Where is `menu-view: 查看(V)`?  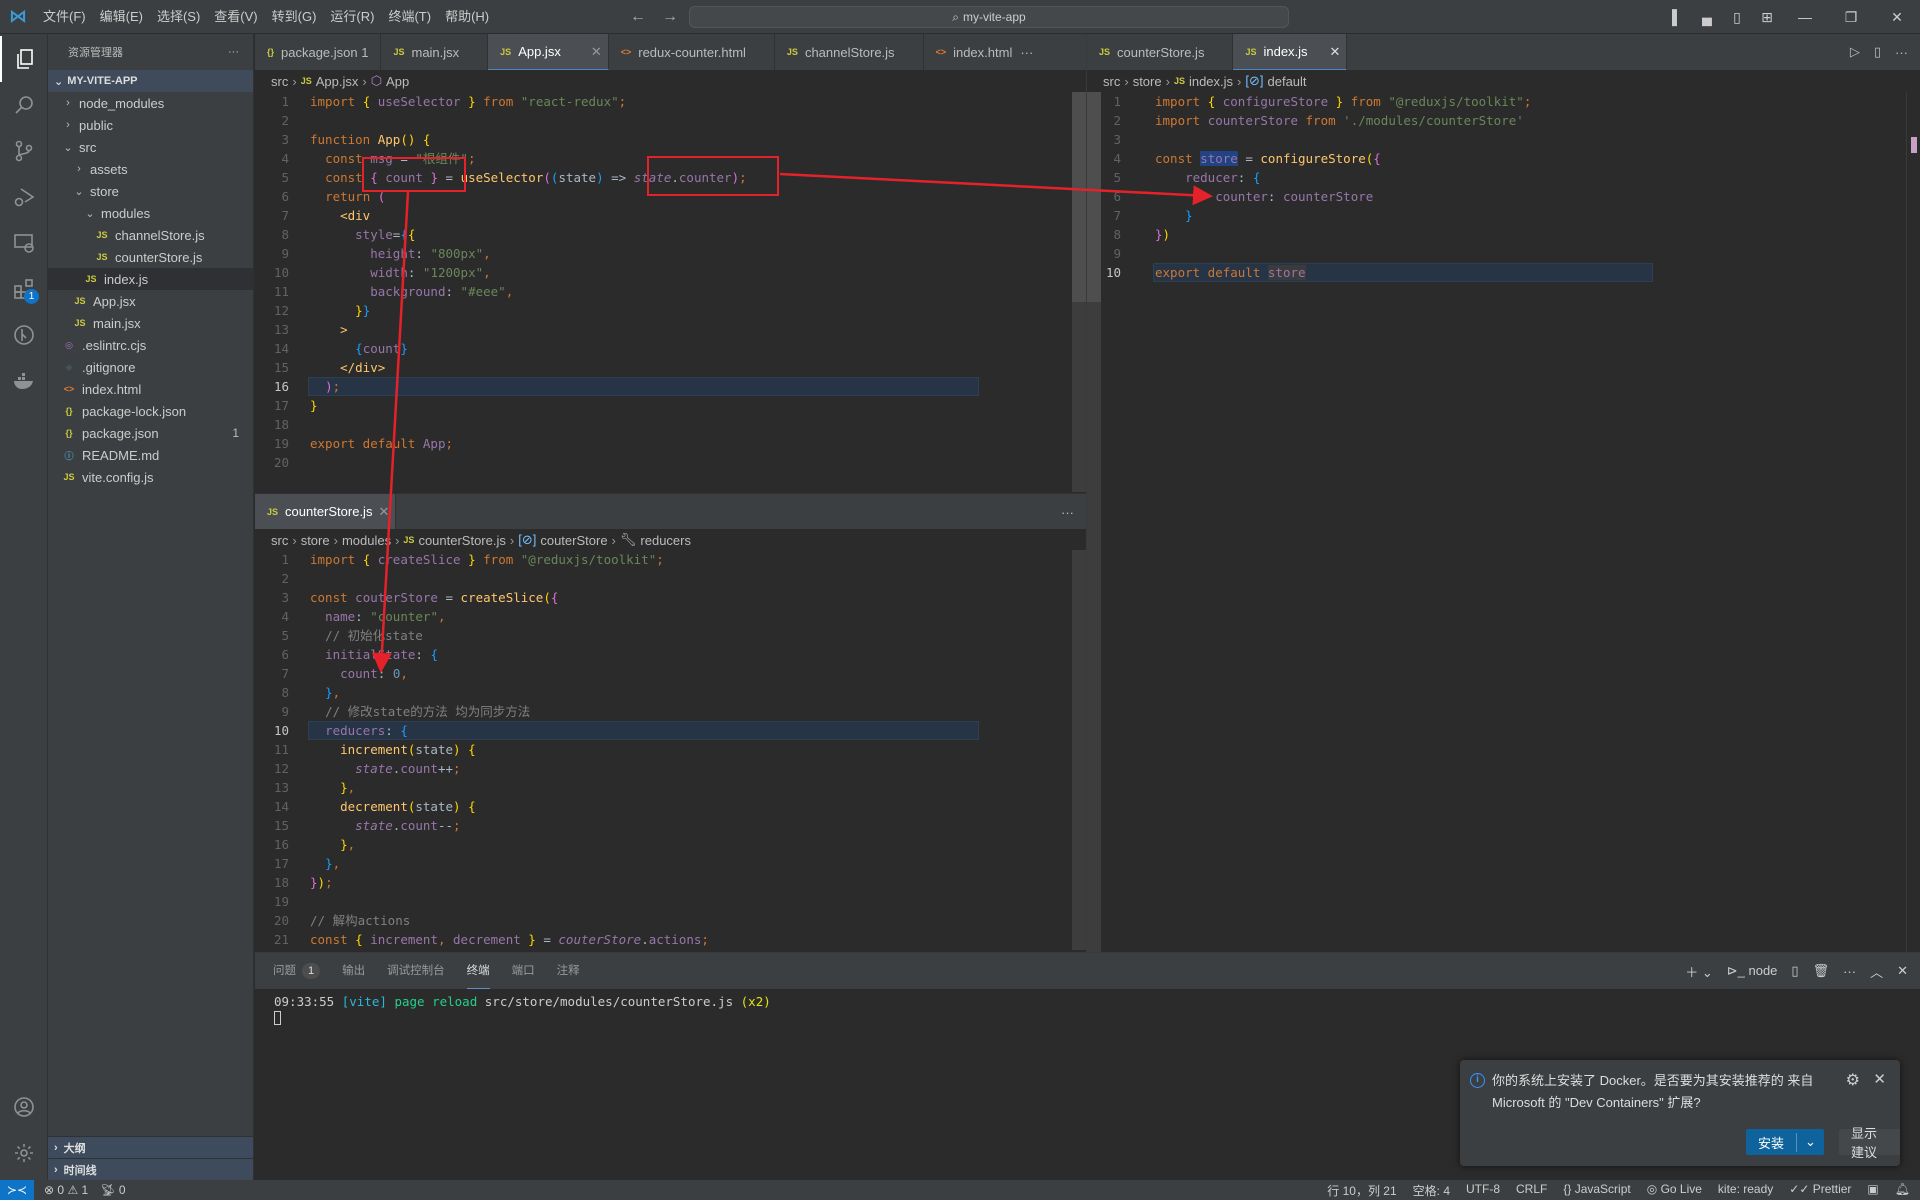 menu-view: 查看(V) is located at coordinates (235, 17).